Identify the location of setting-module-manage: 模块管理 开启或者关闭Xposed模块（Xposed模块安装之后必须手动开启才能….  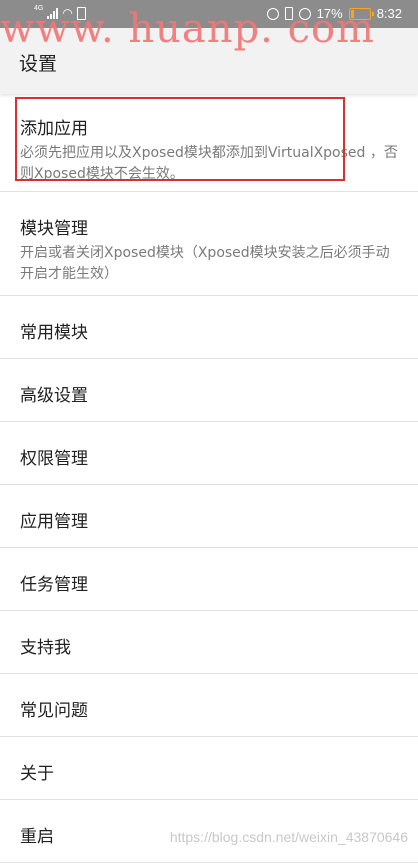
(209, 244).